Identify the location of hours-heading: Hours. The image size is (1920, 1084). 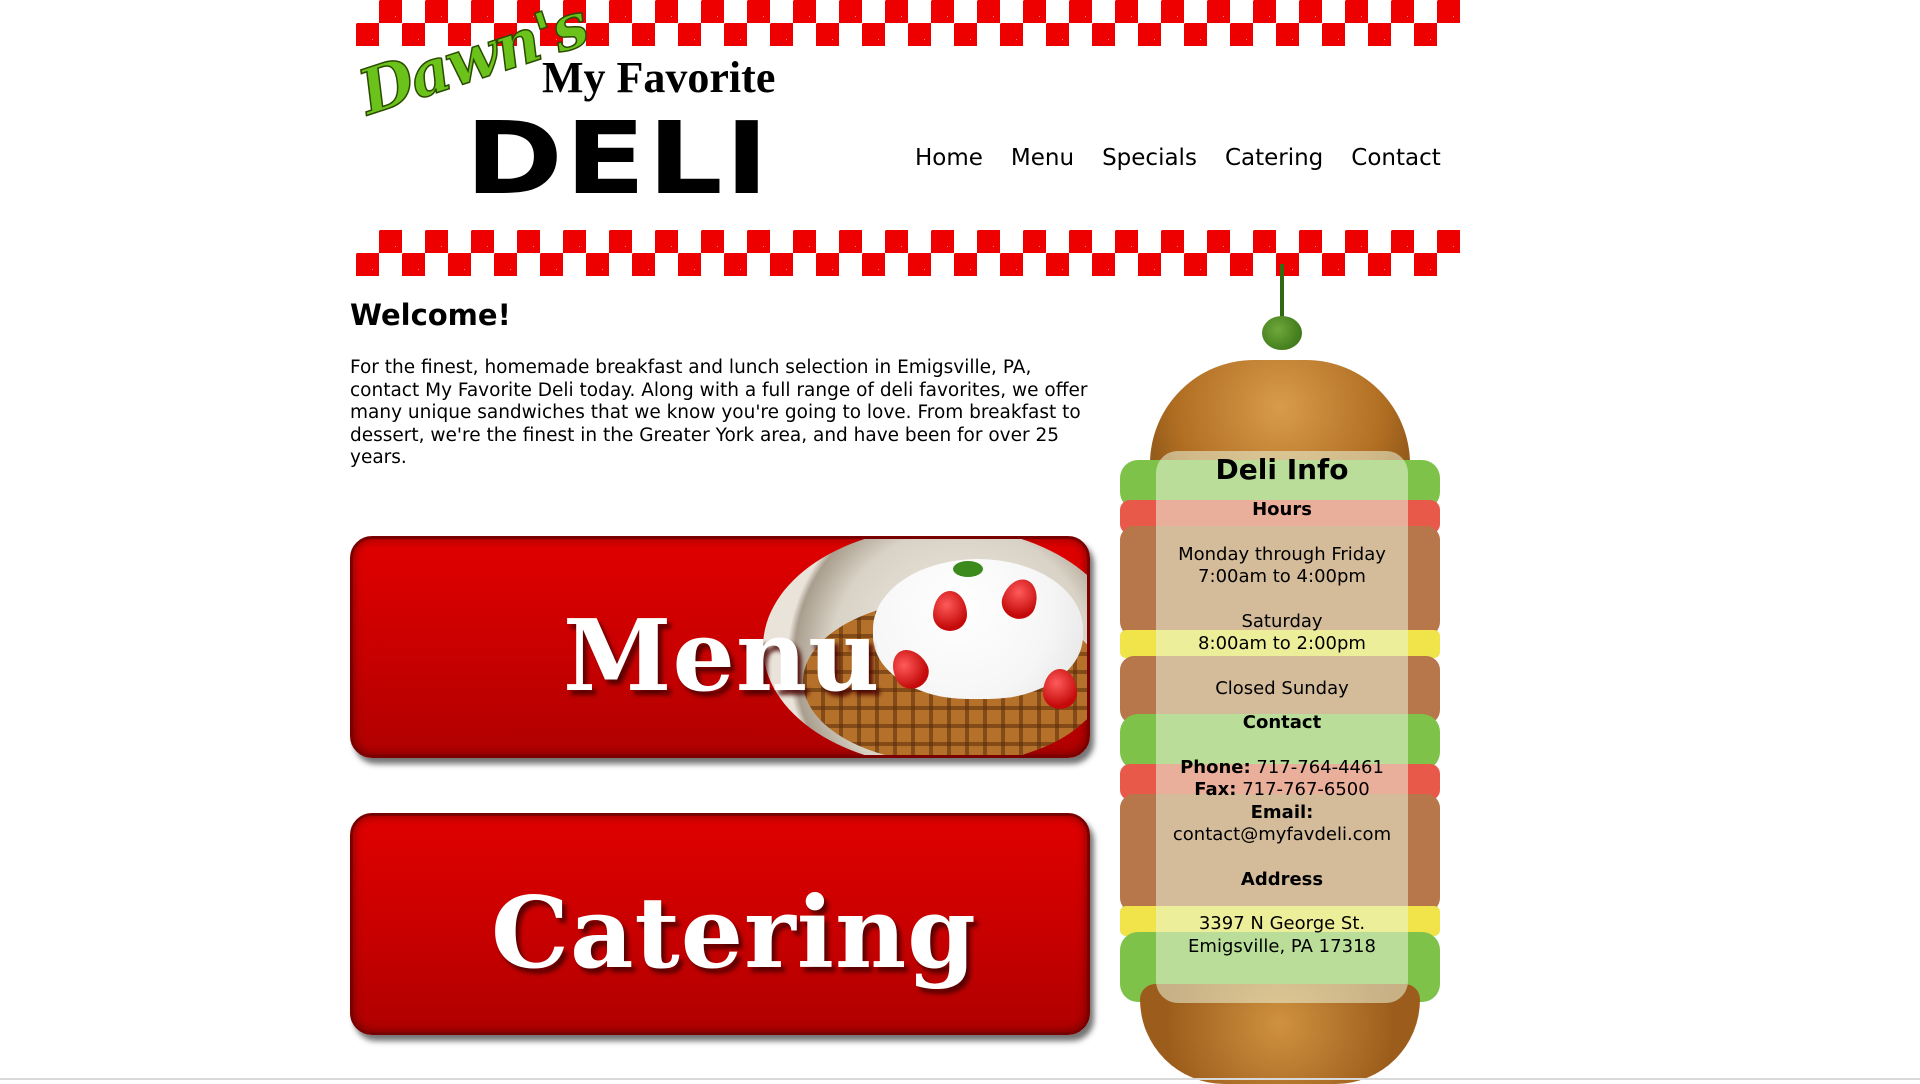
(1282, 509).